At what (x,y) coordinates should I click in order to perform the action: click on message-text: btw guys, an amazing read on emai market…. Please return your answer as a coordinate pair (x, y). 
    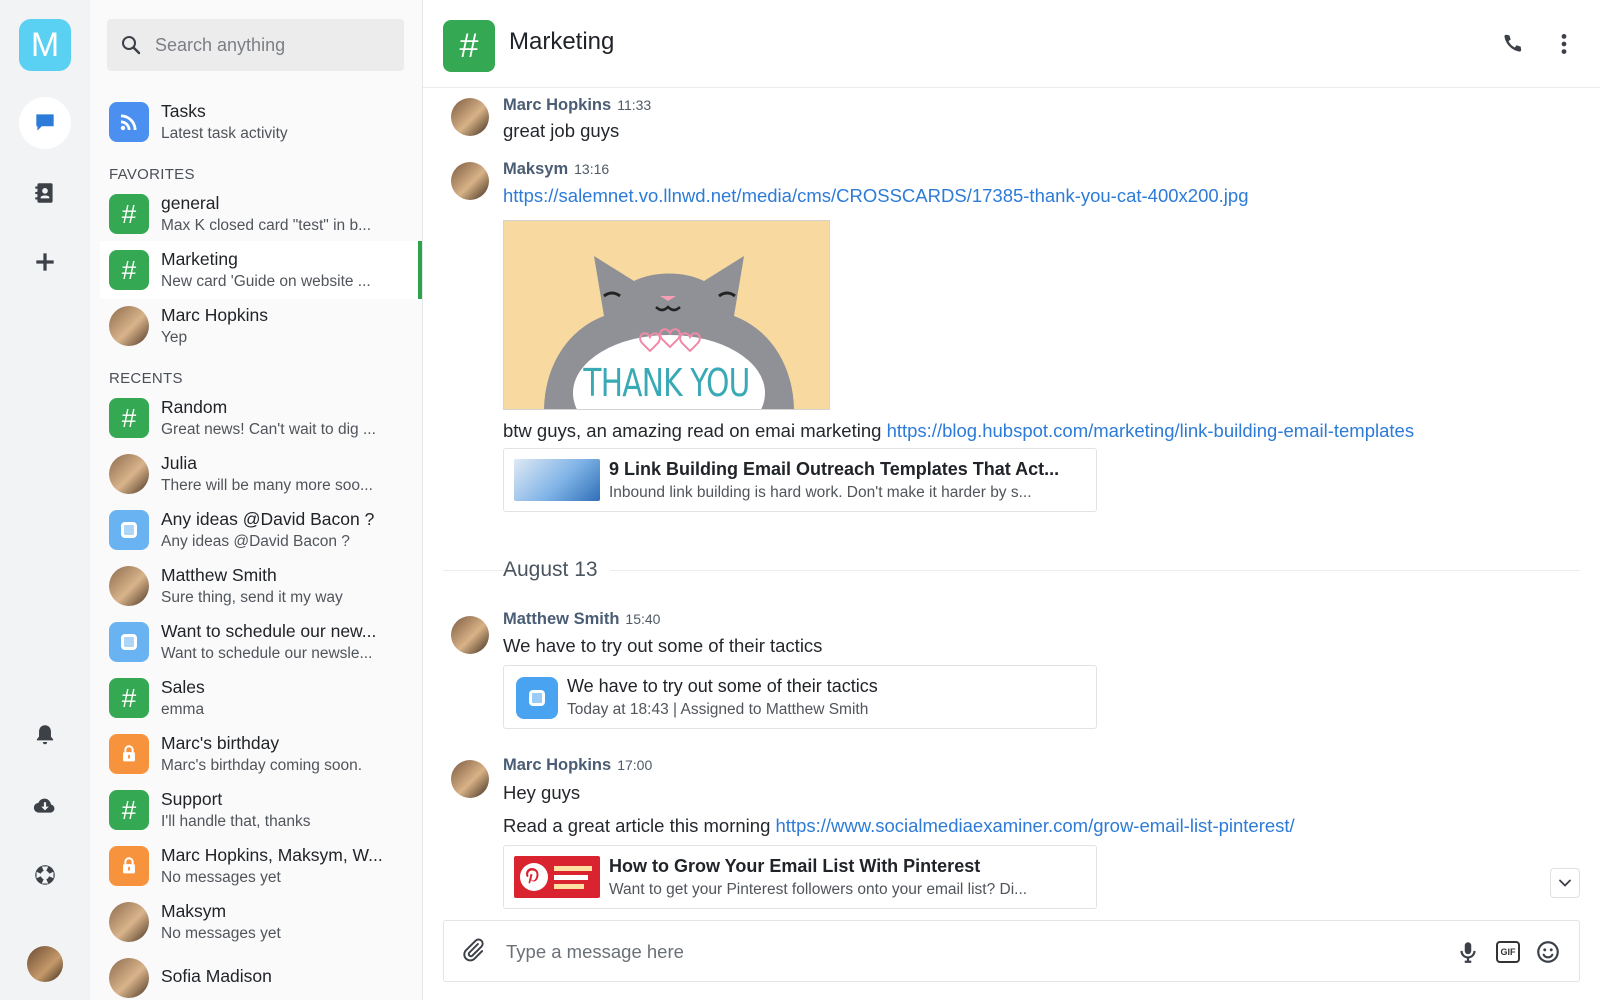
    Looking at the image, I should click on (959, 430).